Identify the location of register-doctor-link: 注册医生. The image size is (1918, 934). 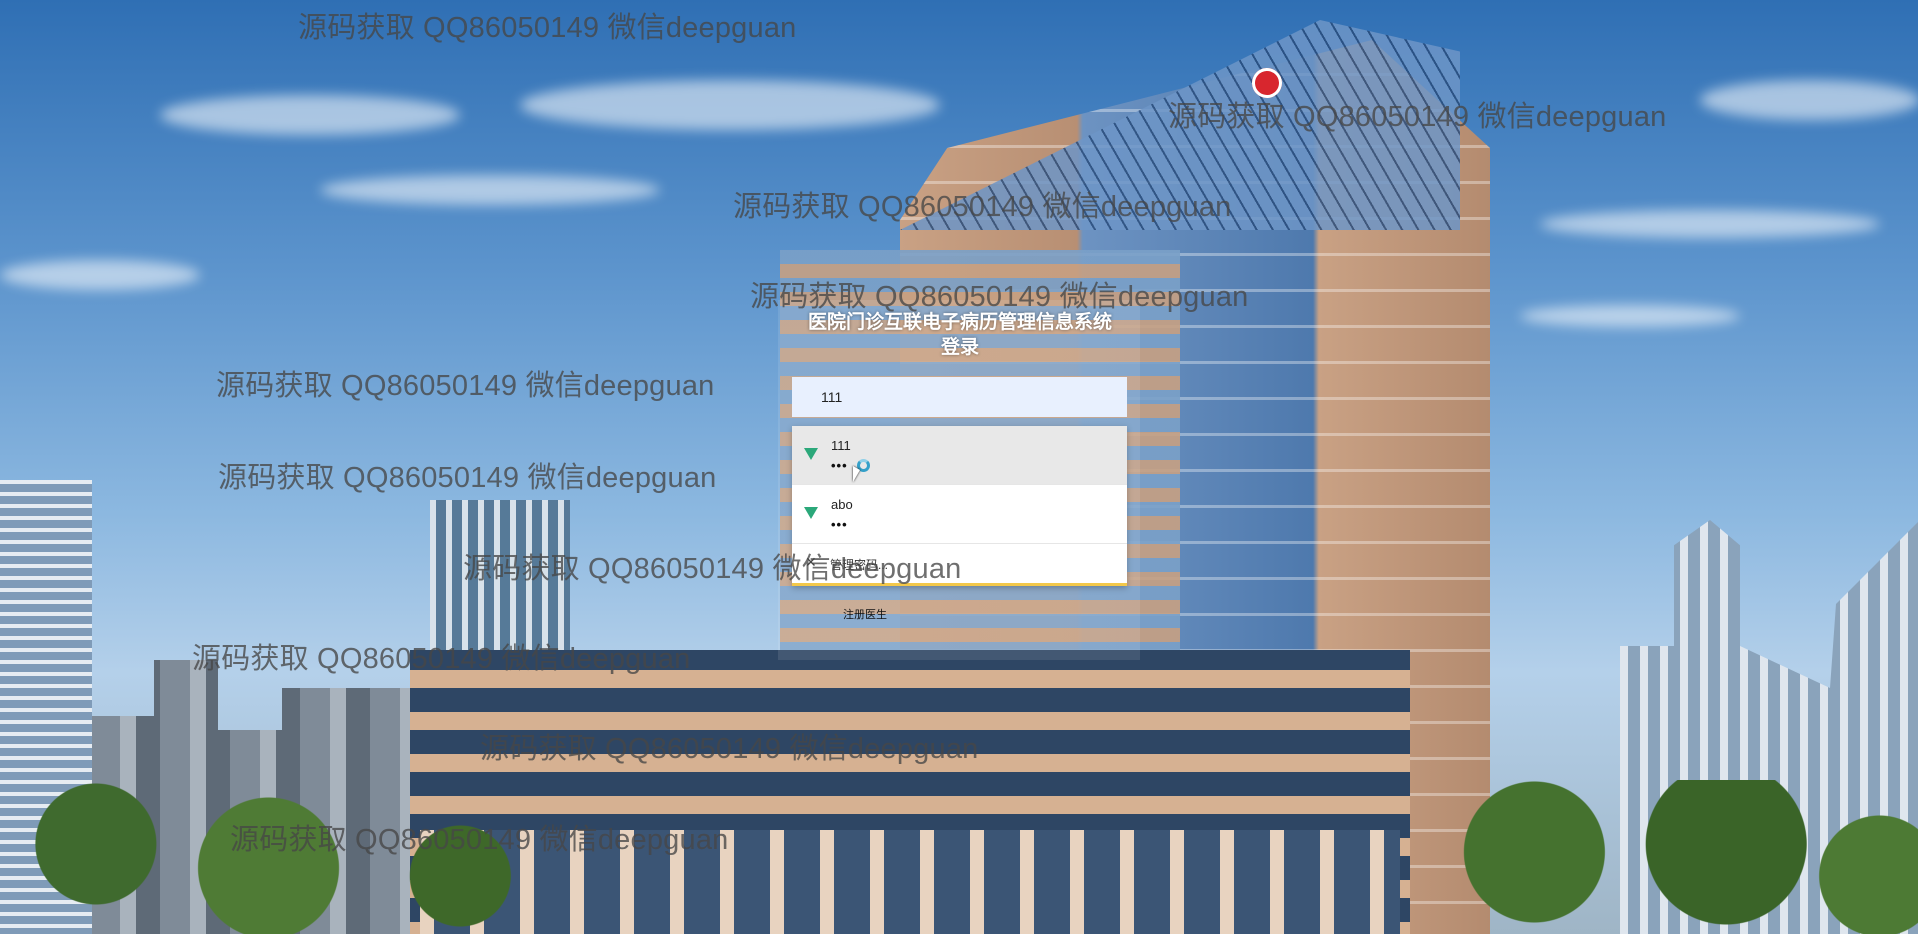
(865, 614).